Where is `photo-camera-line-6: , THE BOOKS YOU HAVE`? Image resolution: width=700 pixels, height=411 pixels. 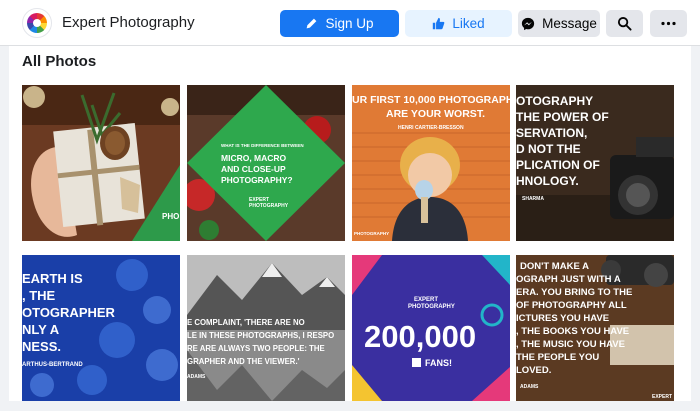
photo-camera-line-6: , THE BOOKS YOU HAVE is located at coordinates (572, 331).